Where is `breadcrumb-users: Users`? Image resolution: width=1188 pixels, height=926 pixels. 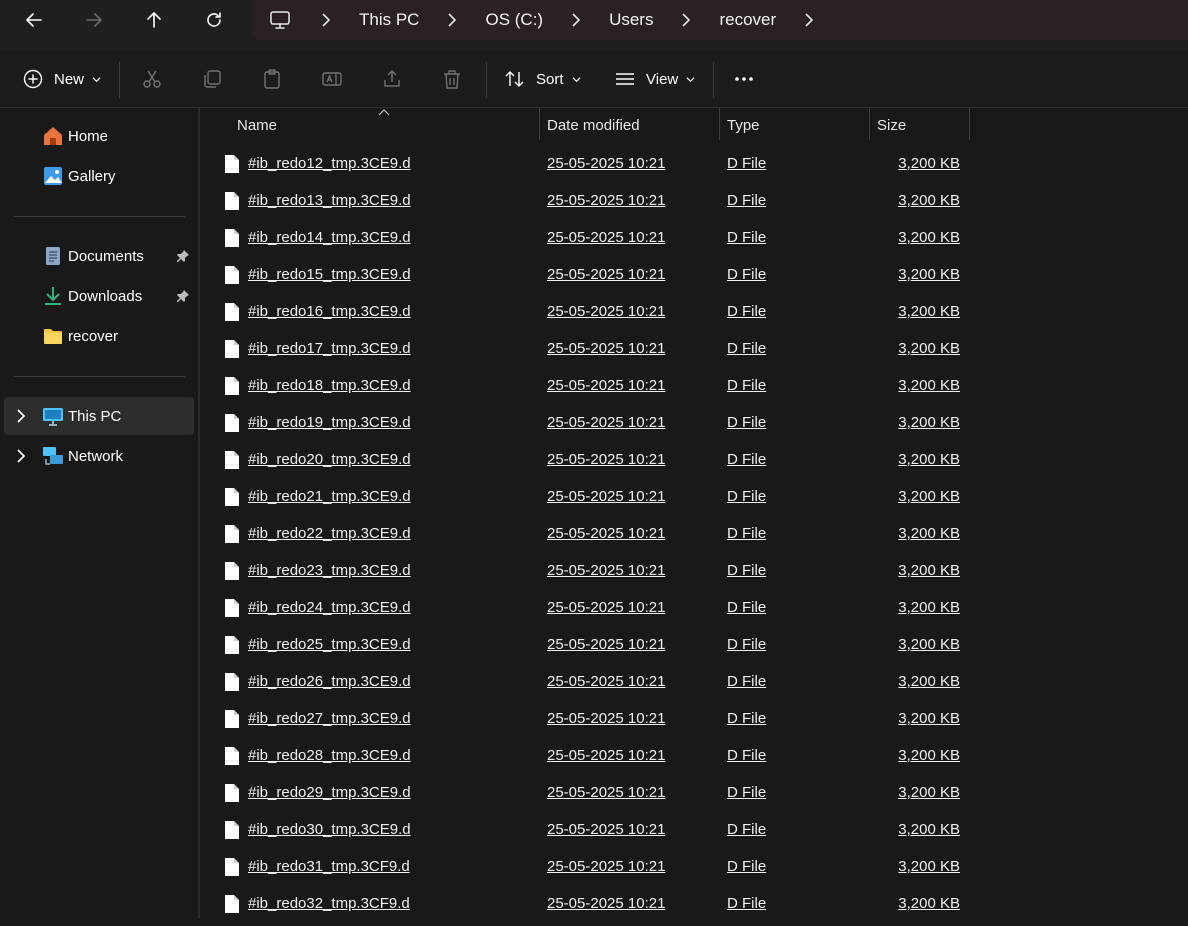 breadcrumb-users: Users is located at coordinates (631, 20).